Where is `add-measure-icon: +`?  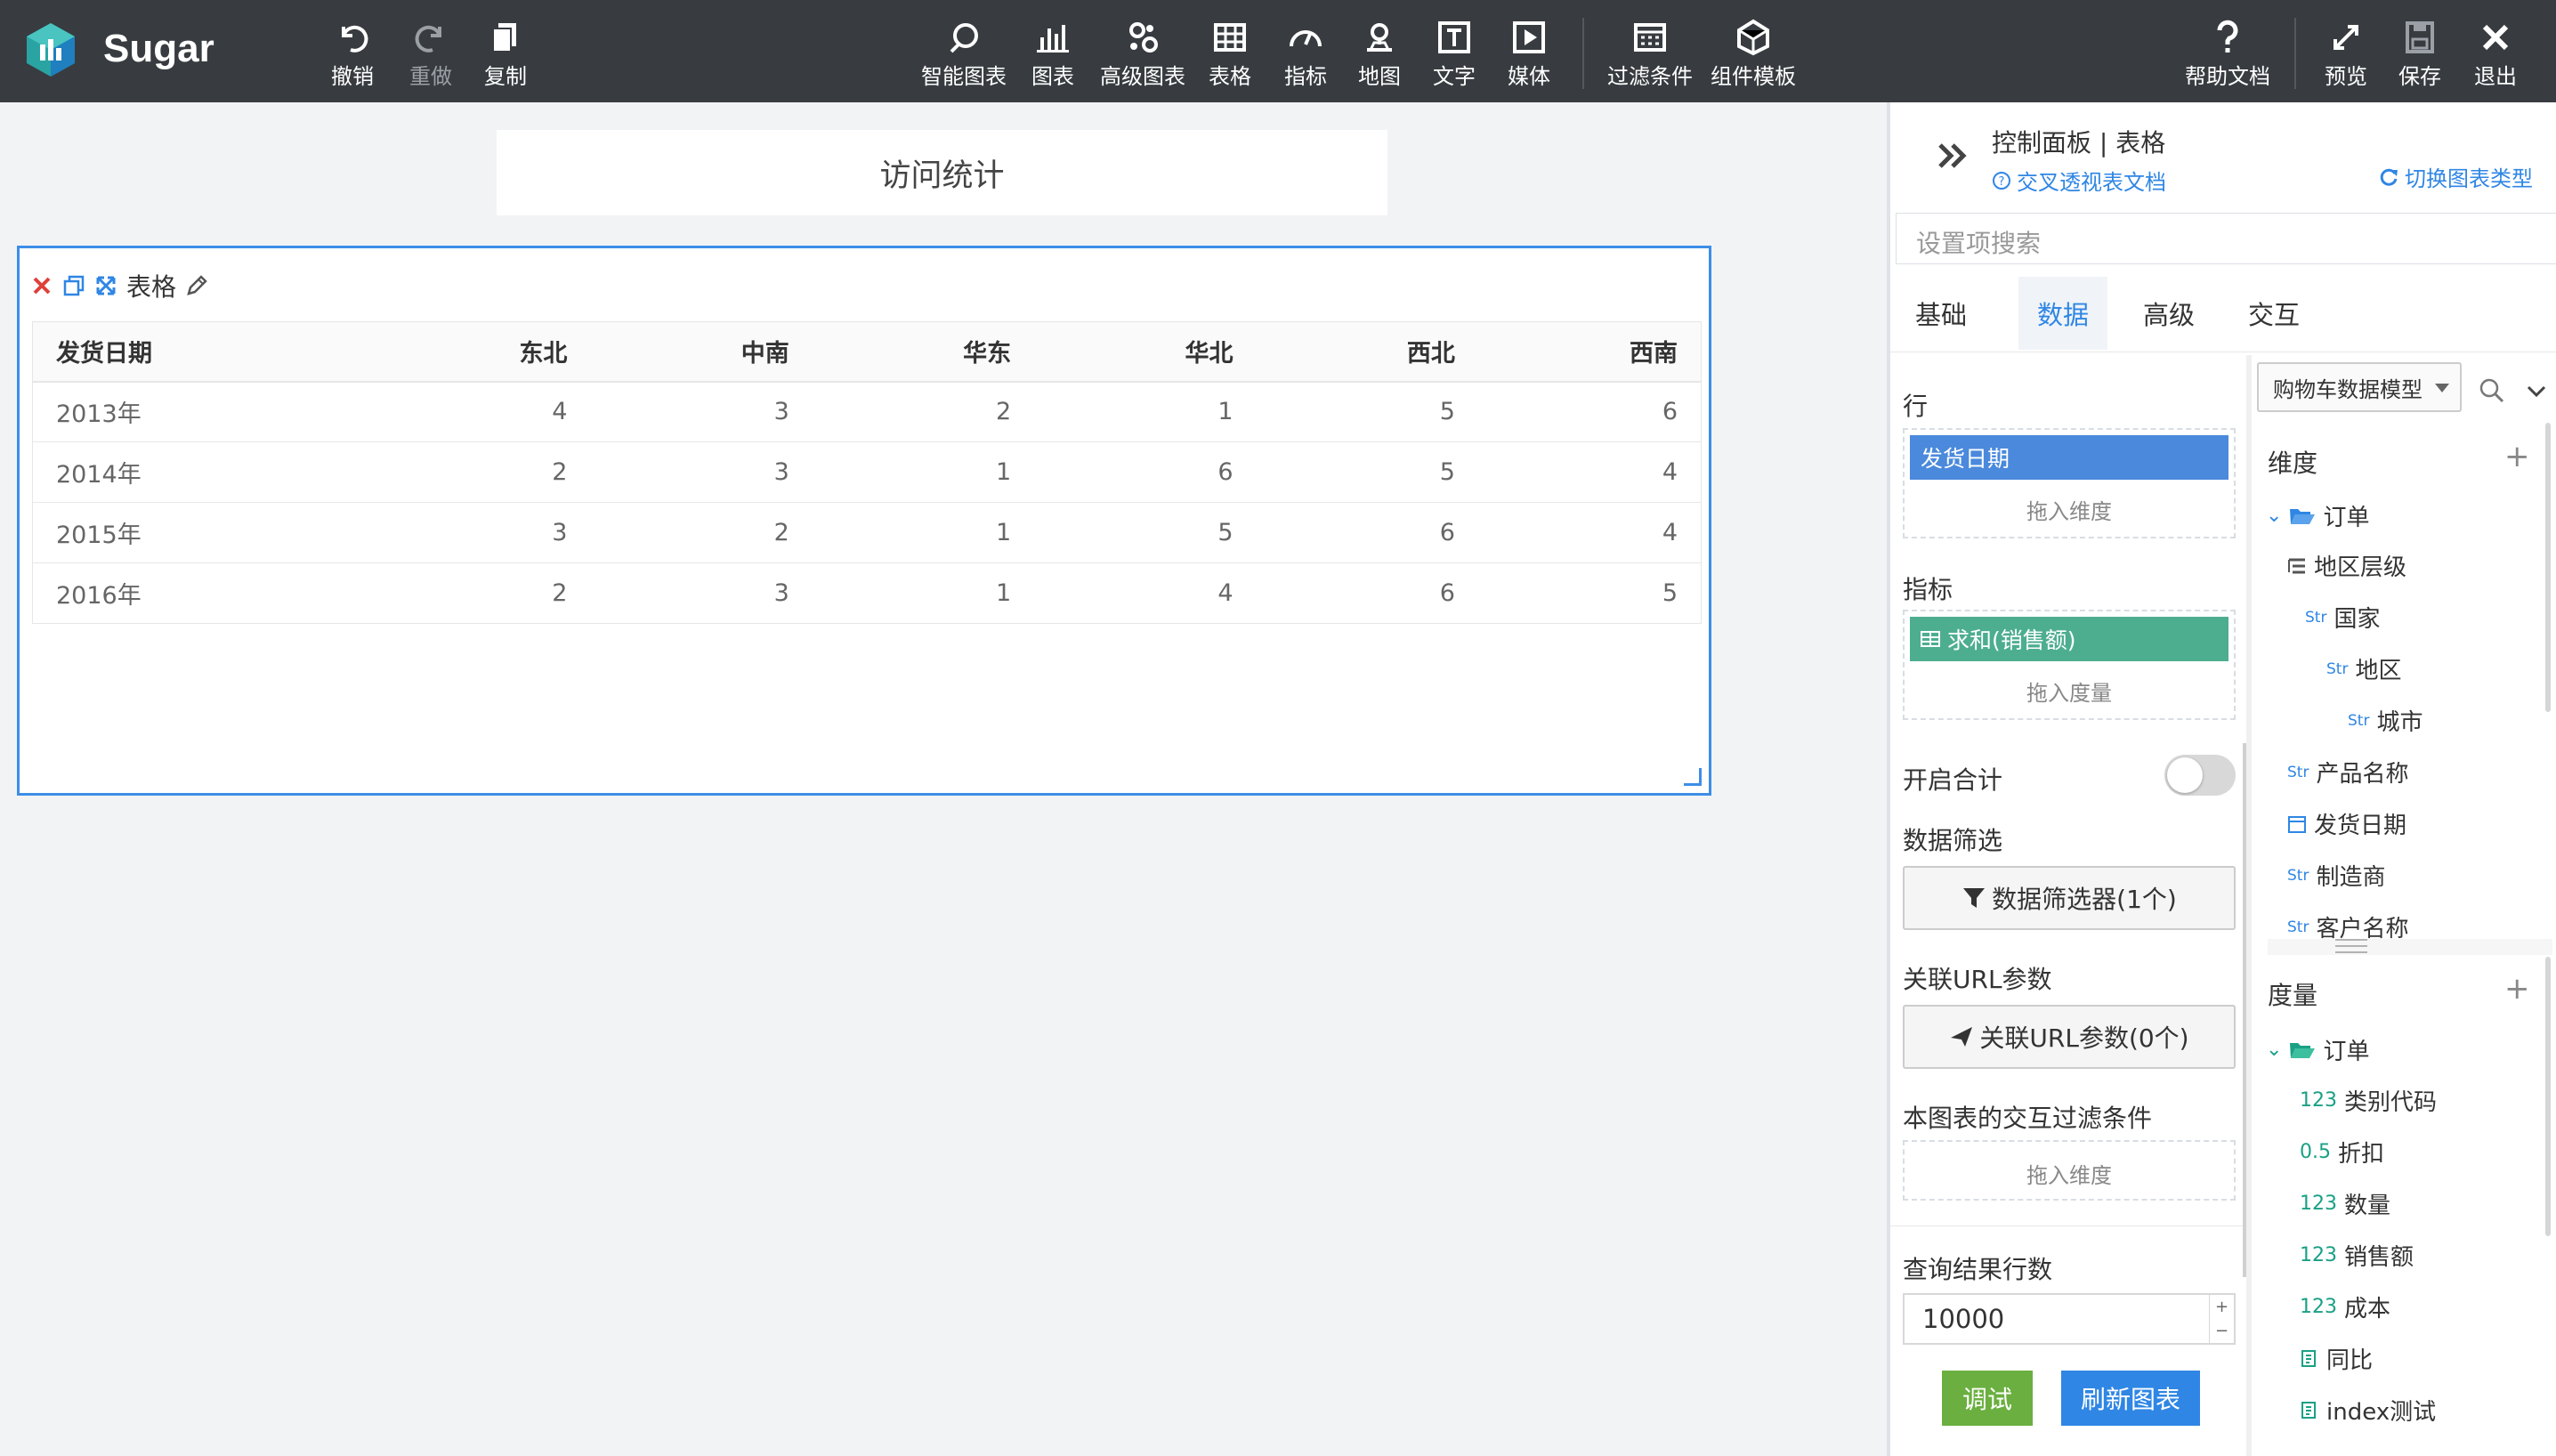
add-measure-icon: + is located at coordinates (2517, 989).